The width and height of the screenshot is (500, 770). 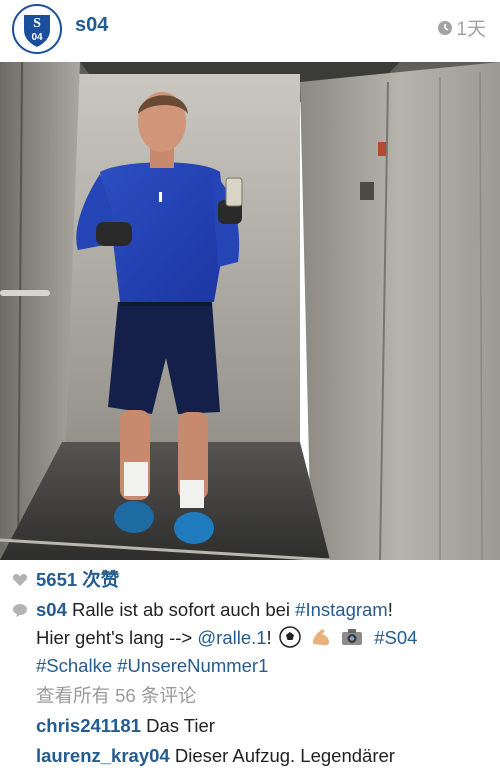 I want to click on post-header: S 04 s04 1天, so click(x=250, y=31).